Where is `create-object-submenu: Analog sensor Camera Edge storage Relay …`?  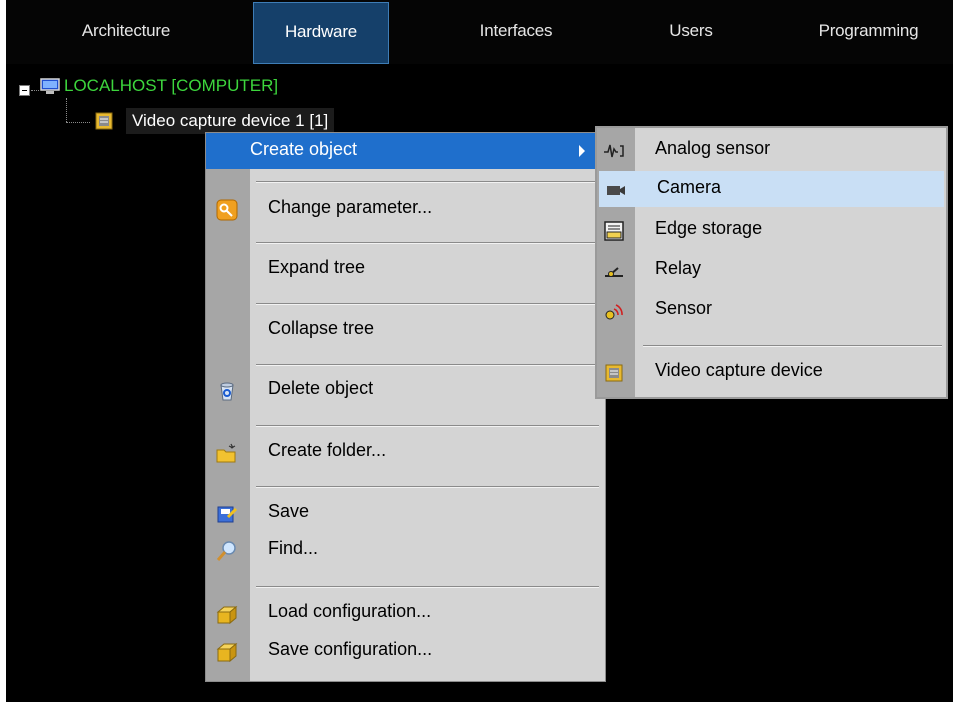
create-object-submenu: Analog sensor Camera Edge storage Relay … is located at coordinates (771, 262).